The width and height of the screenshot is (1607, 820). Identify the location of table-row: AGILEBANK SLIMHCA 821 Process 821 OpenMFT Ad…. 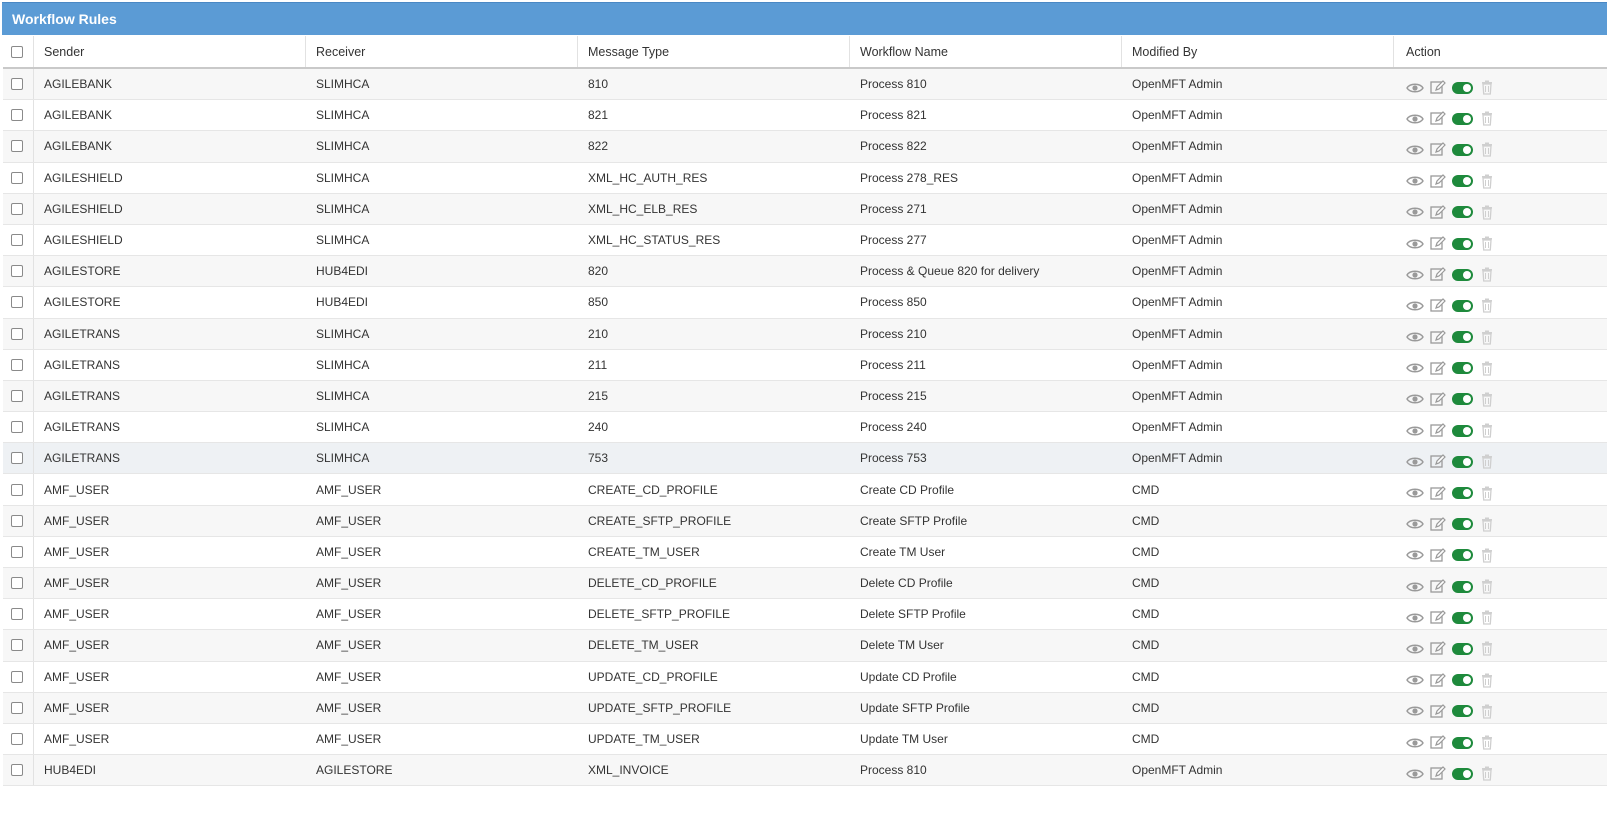
(805, 116).